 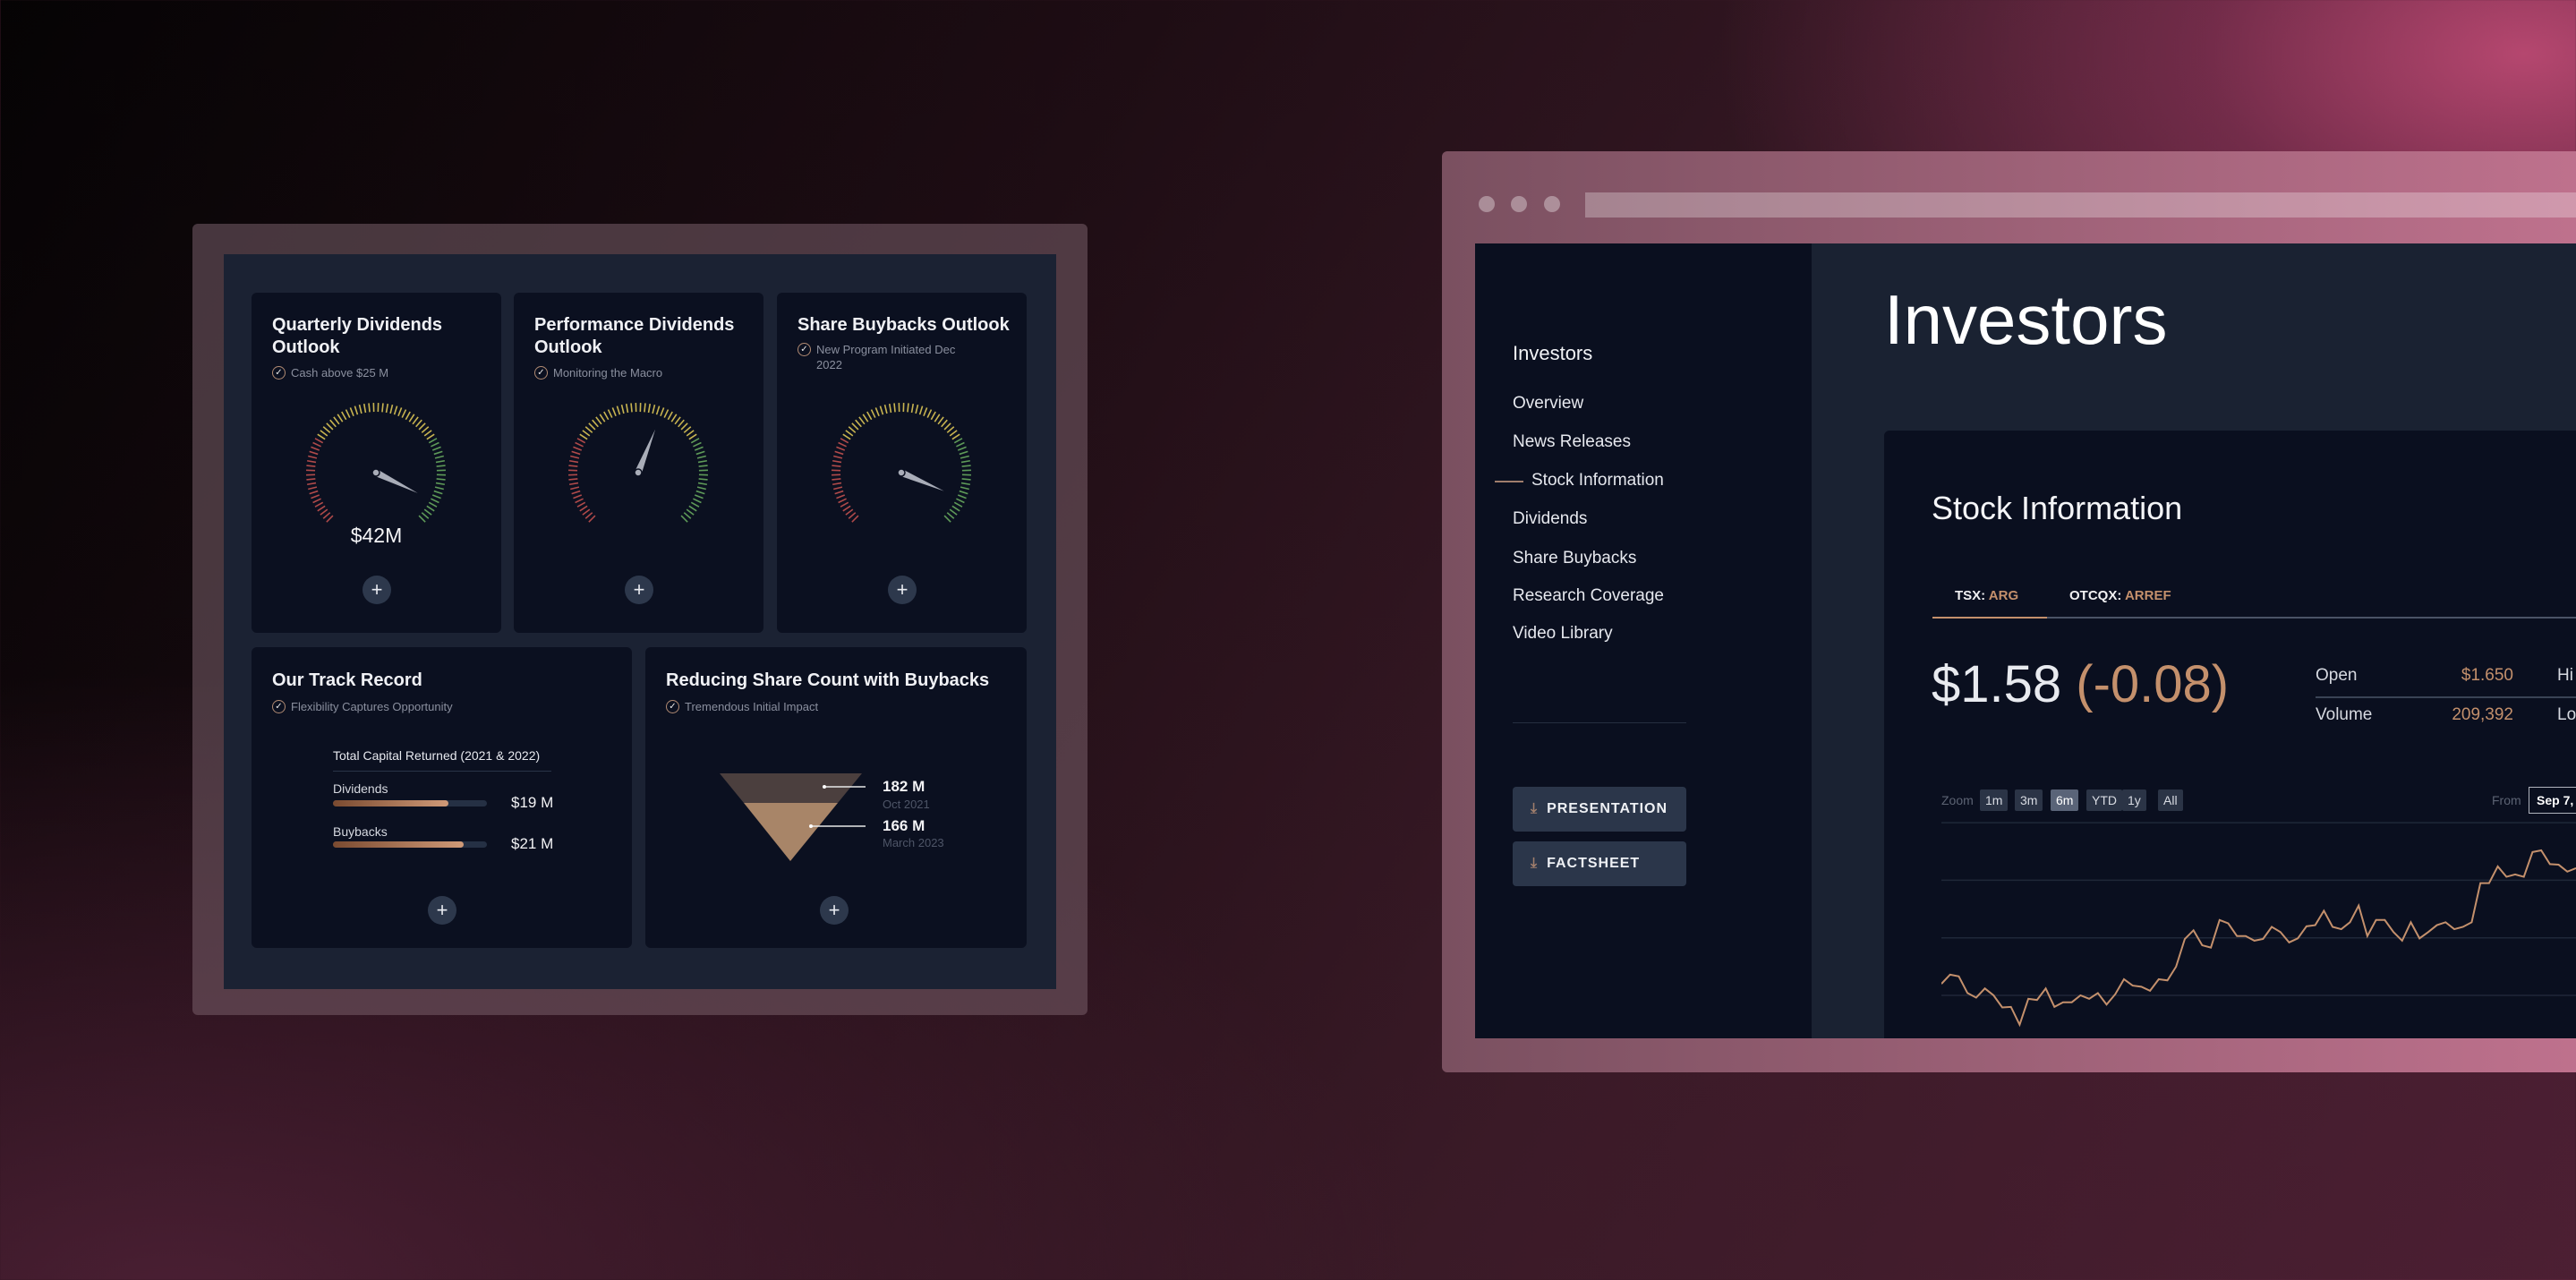 What do you see at coordinates (1535, 863) in the screenshot?
I see `download-icon: ⤓` at bounding box center [1535, 863].